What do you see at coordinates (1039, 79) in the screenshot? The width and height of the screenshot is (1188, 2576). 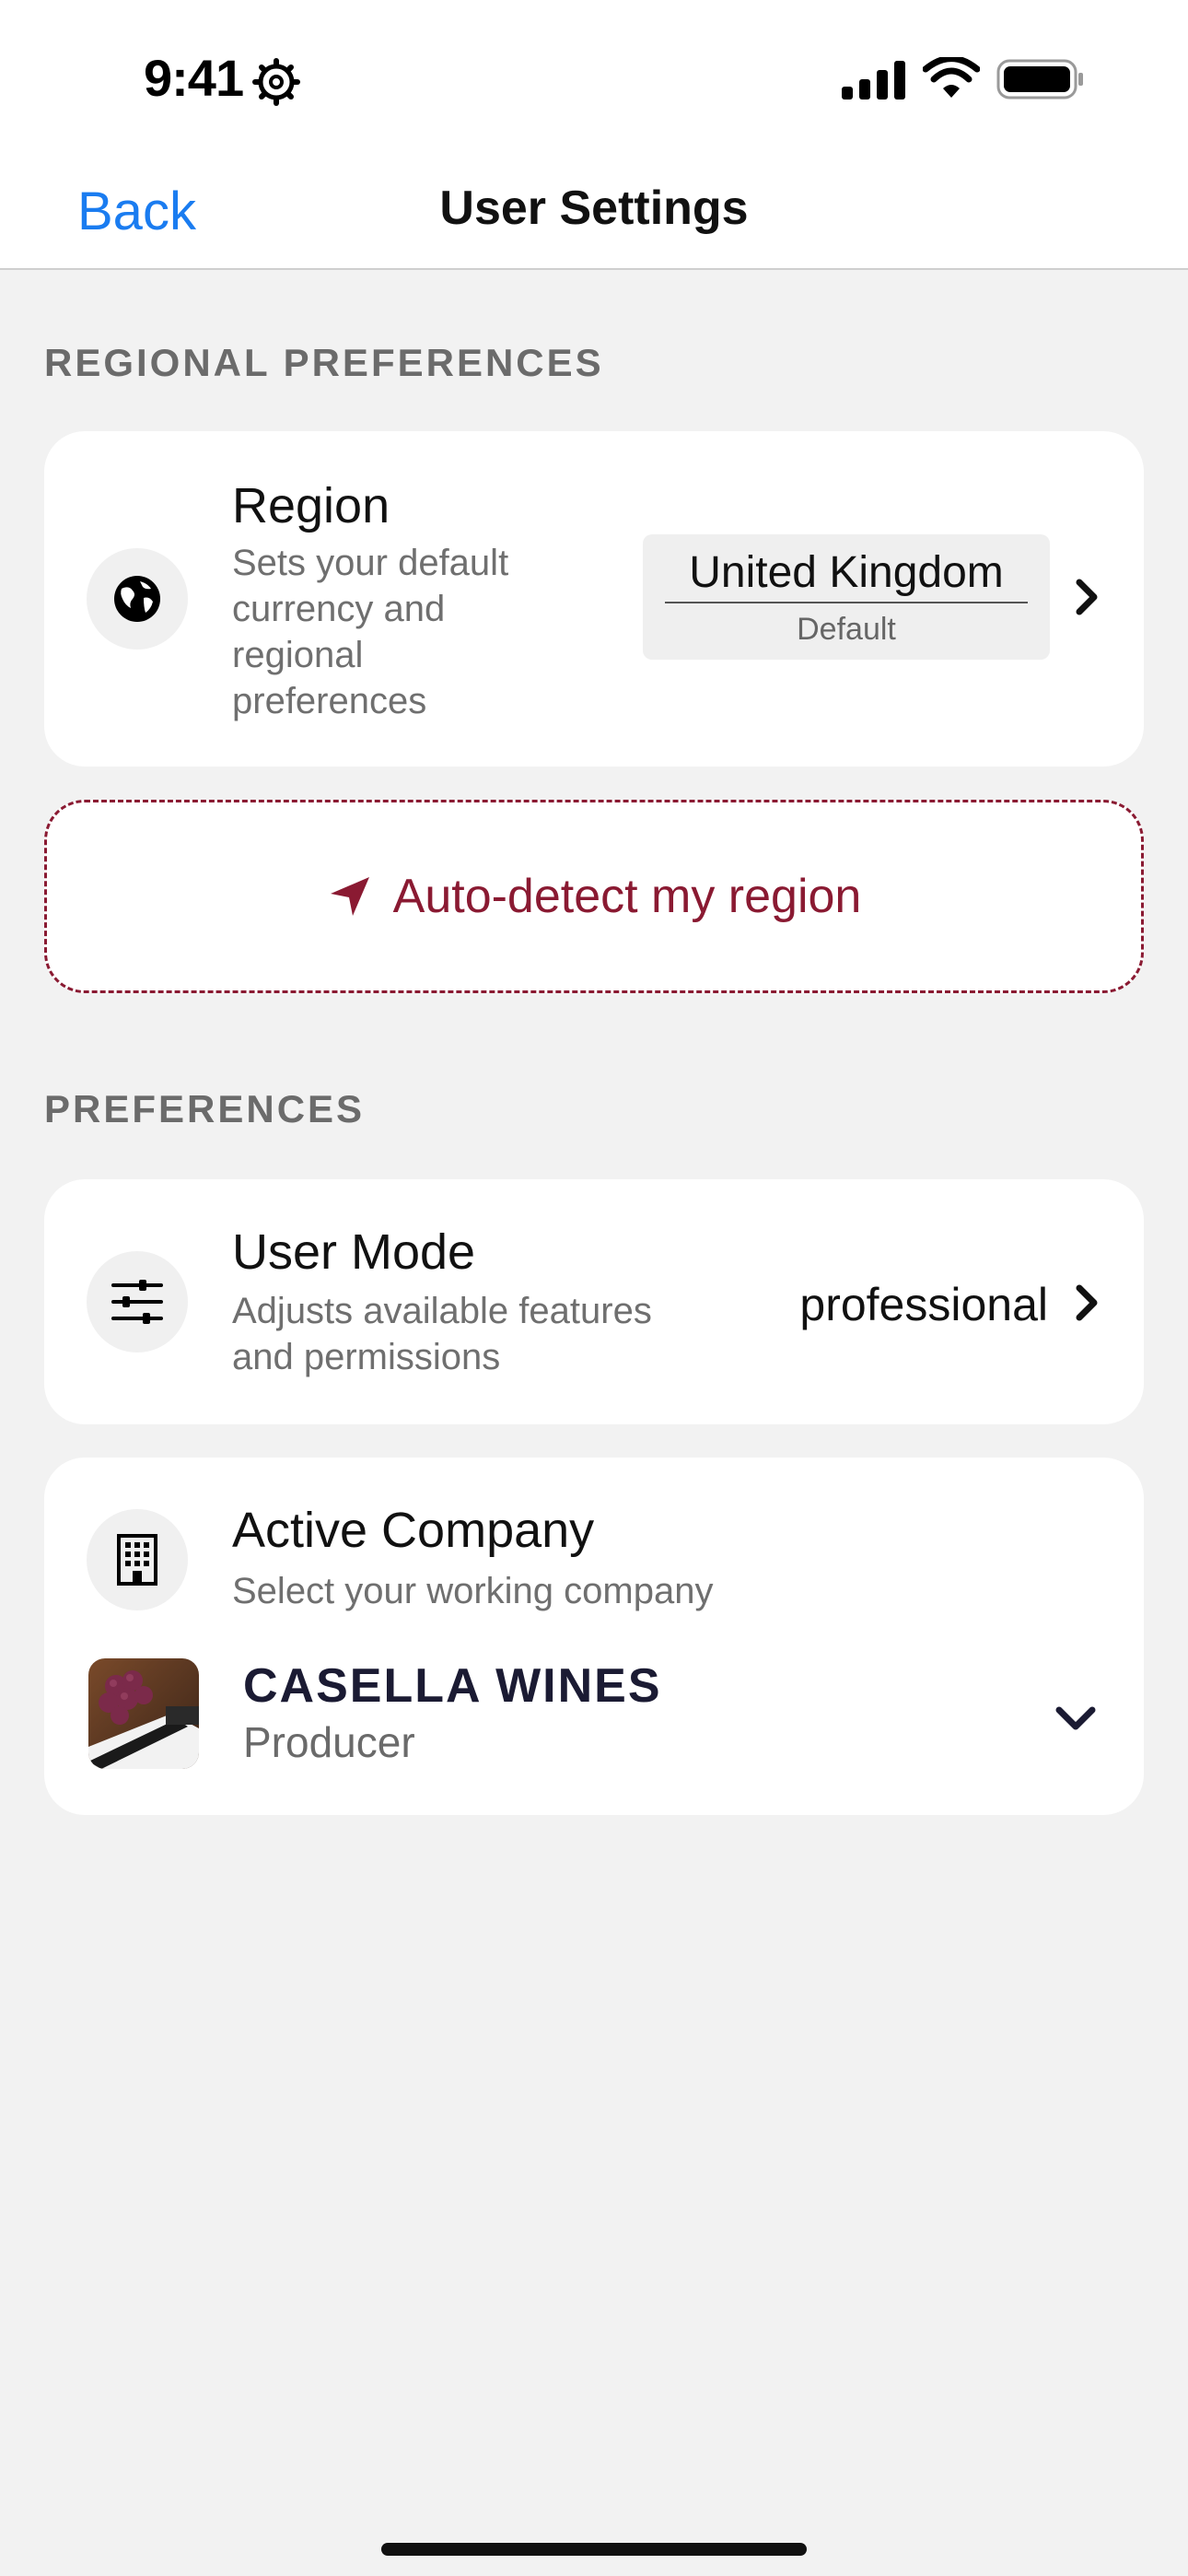 I see `battery-icon` at bounding box center [1039, 79].